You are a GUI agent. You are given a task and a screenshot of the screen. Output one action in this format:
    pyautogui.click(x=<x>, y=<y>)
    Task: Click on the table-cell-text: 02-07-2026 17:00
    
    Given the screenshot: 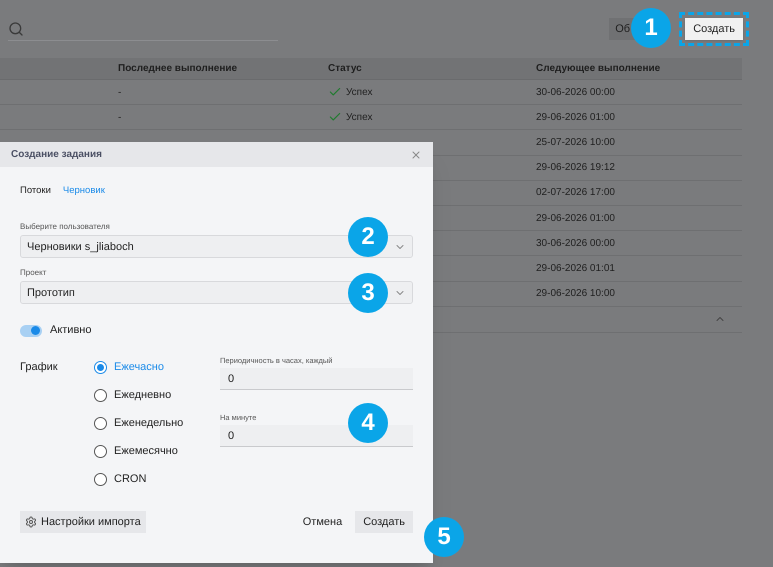 What is the action you would take?
    pyautogui.click(x=576, y=193)
    